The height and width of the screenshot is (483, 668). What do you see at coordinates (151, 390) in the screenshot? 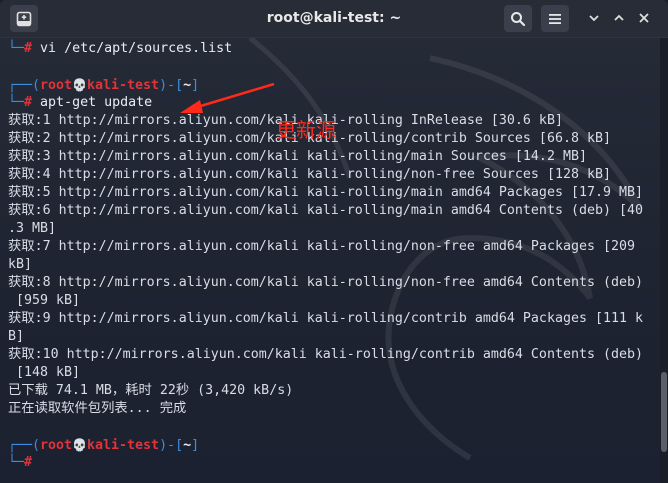
I see `output-line: 已下载 74.1 MB，耗时 22秒 (3,420 kB/s)` at bounding box center [151, 390].